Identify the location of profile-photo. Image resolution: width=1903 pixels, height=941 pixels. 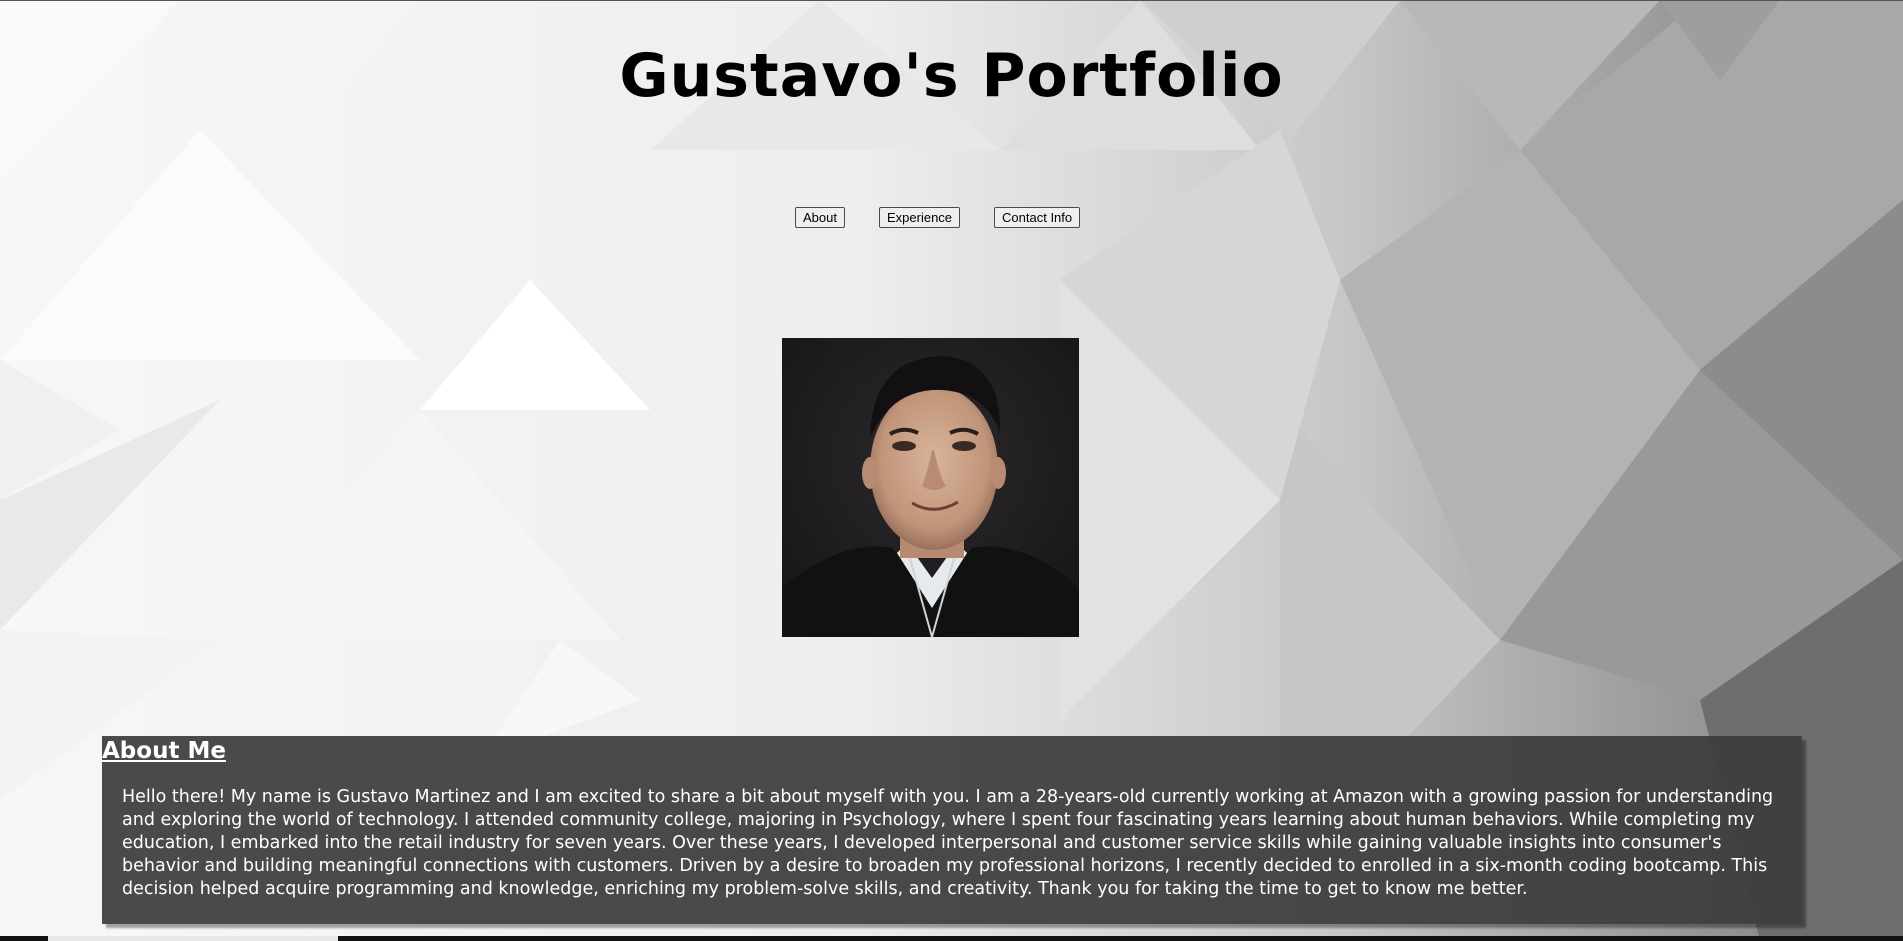
(930, 487).